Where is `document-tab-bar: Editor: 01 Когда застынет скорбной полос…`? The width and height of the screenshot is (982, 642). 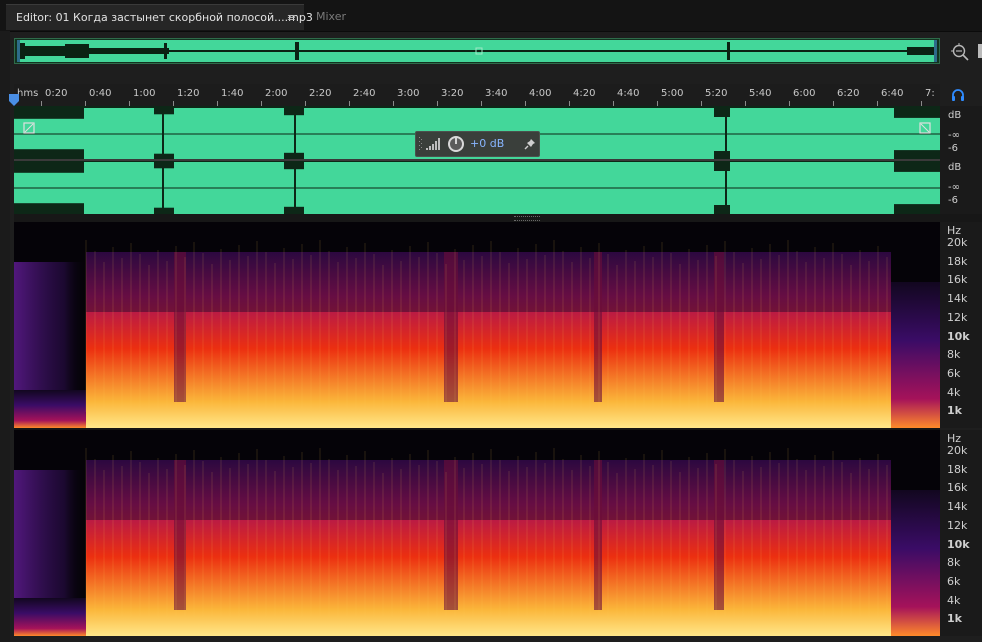
document-tab-bar: Editor: 01 Когда застынет скорбной полос… is located at coordinates (491, 16).